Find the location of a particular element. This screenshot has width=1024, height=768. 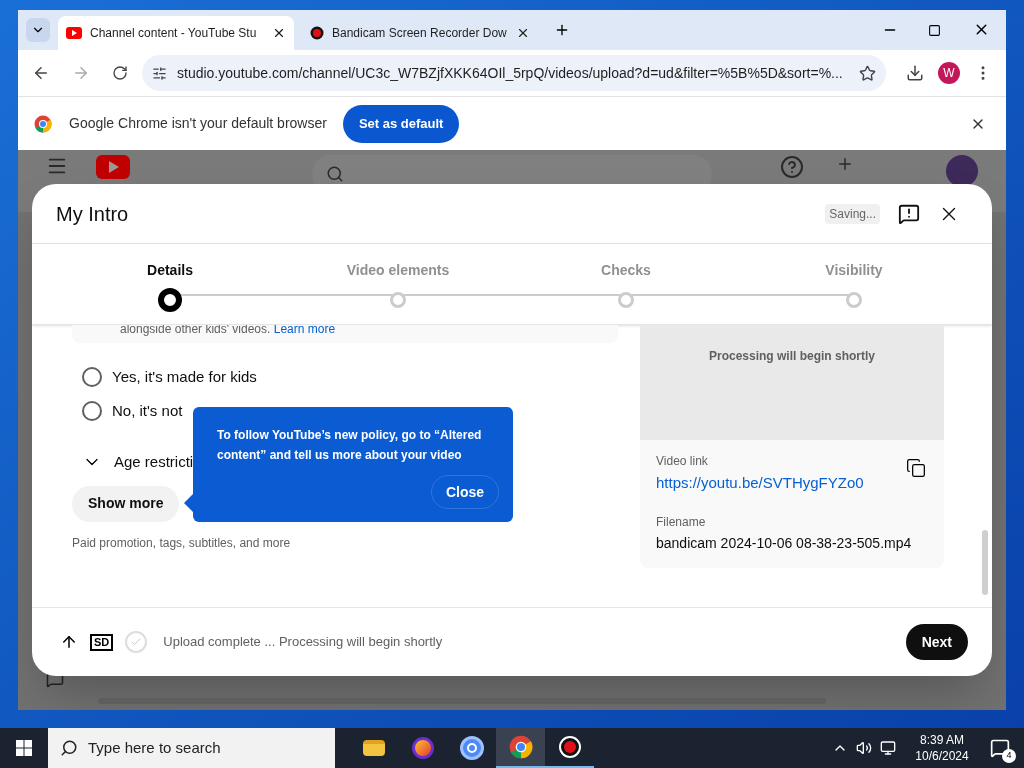

filename: bandicam 2024-10-06 08-38-23-505.mp4 is located at coordinates (784, 543).